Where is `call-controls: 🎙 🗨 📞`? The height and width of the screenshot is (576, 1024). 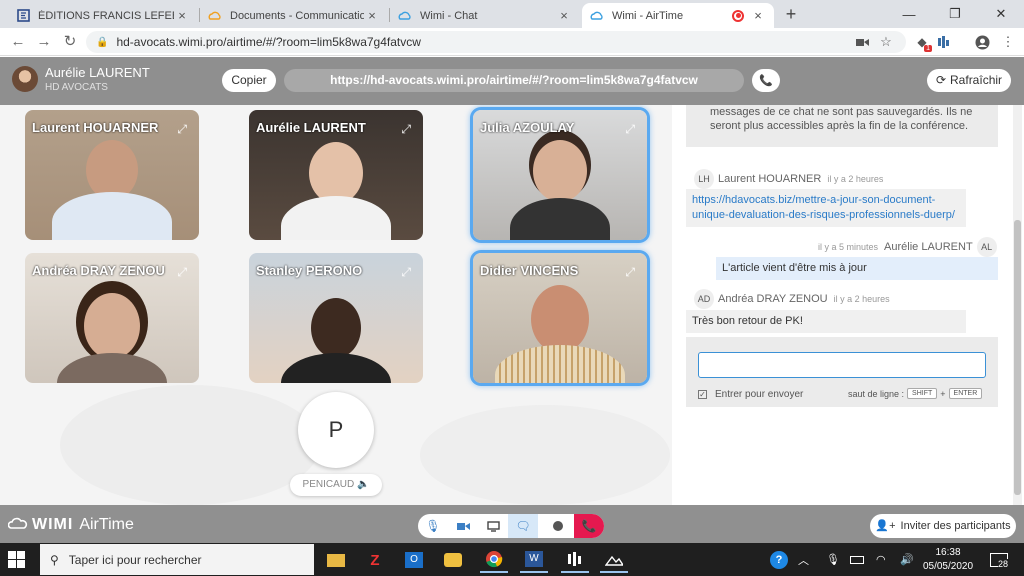
call-controls: 🎙 🗨 📞 is located at coordinates (511, 526).